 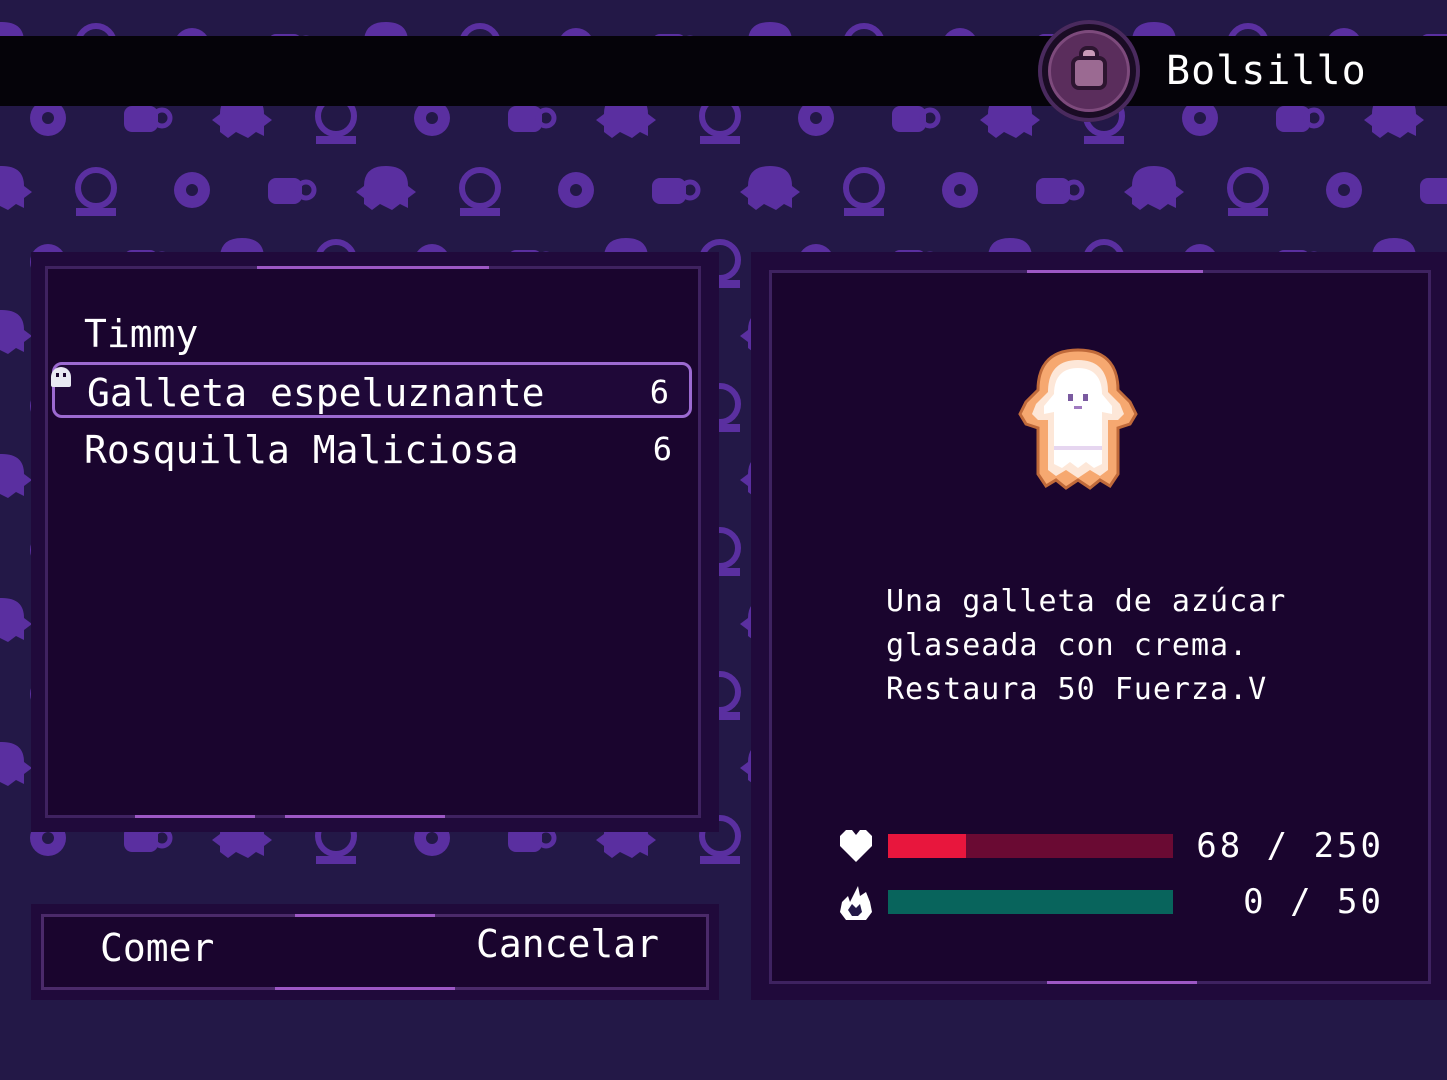 I want to click on list-item: Rosquilla Maliciosa 6, so click(x=372, y=450).